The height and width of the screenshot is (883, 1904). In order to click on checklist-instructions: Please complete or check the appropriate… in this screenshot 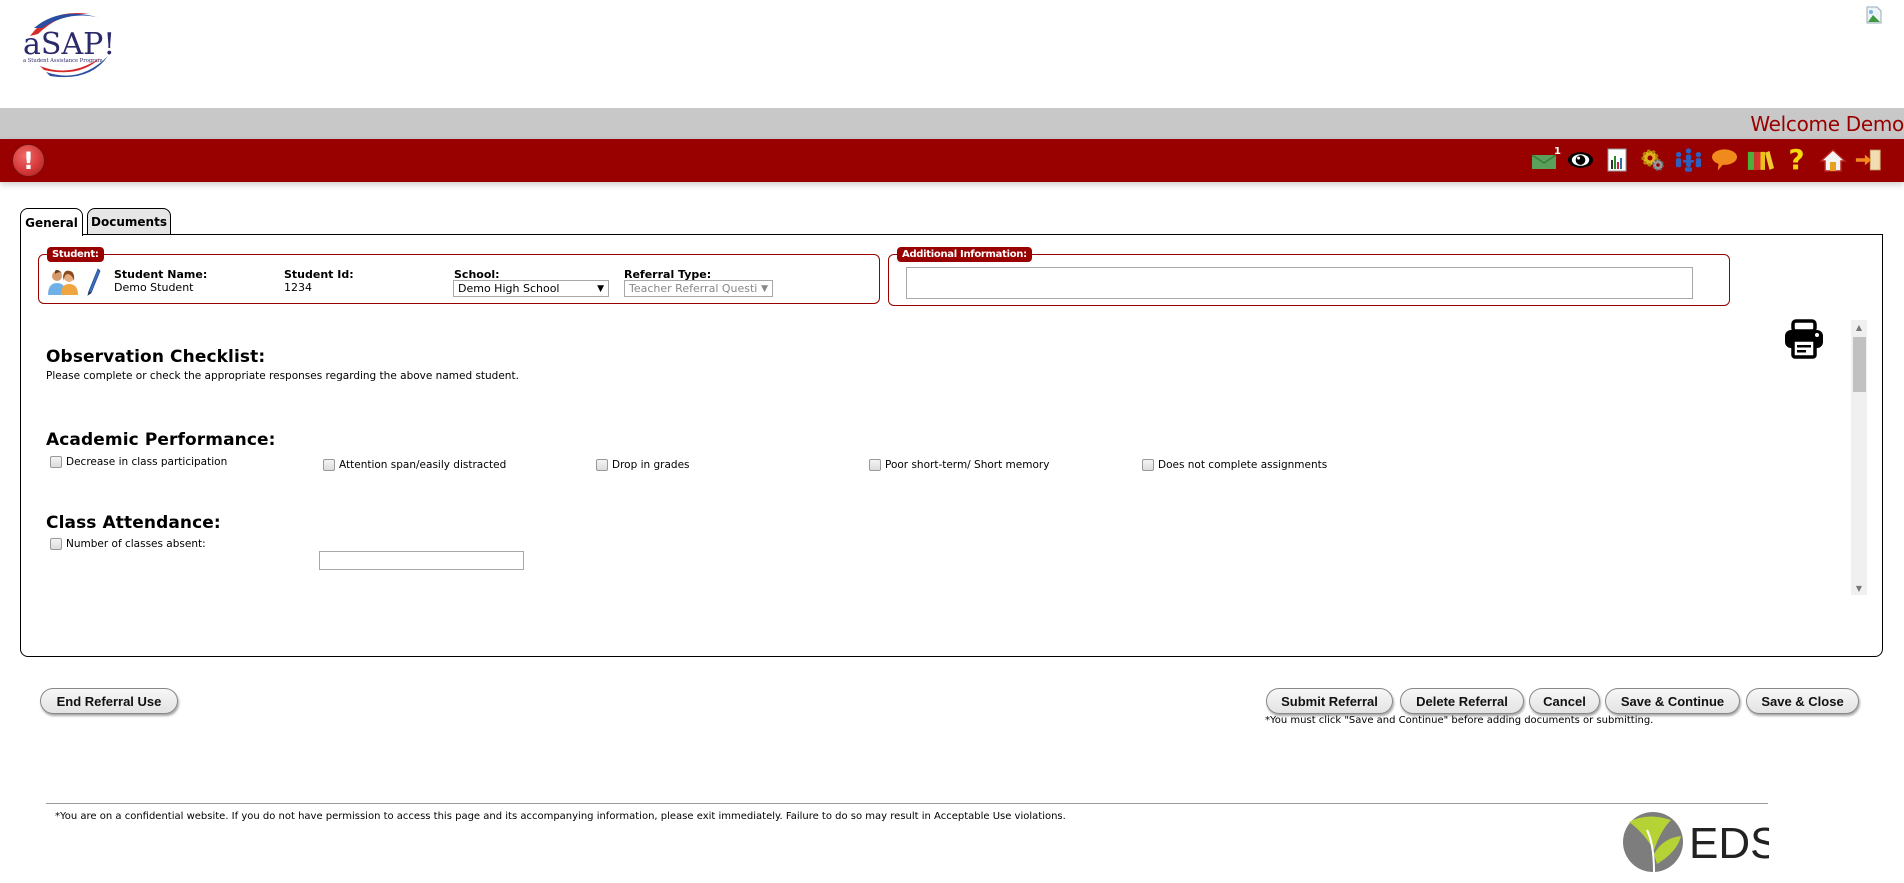, I will do `click(282, 376)`.